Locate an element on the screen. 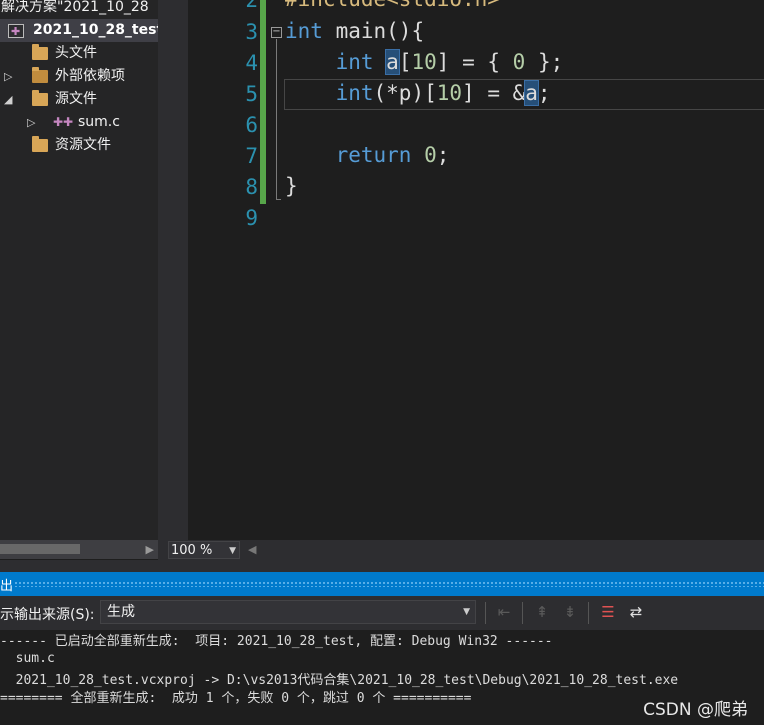  tree-item-label: 外部依赖项 is located at coordinates (90, 76).